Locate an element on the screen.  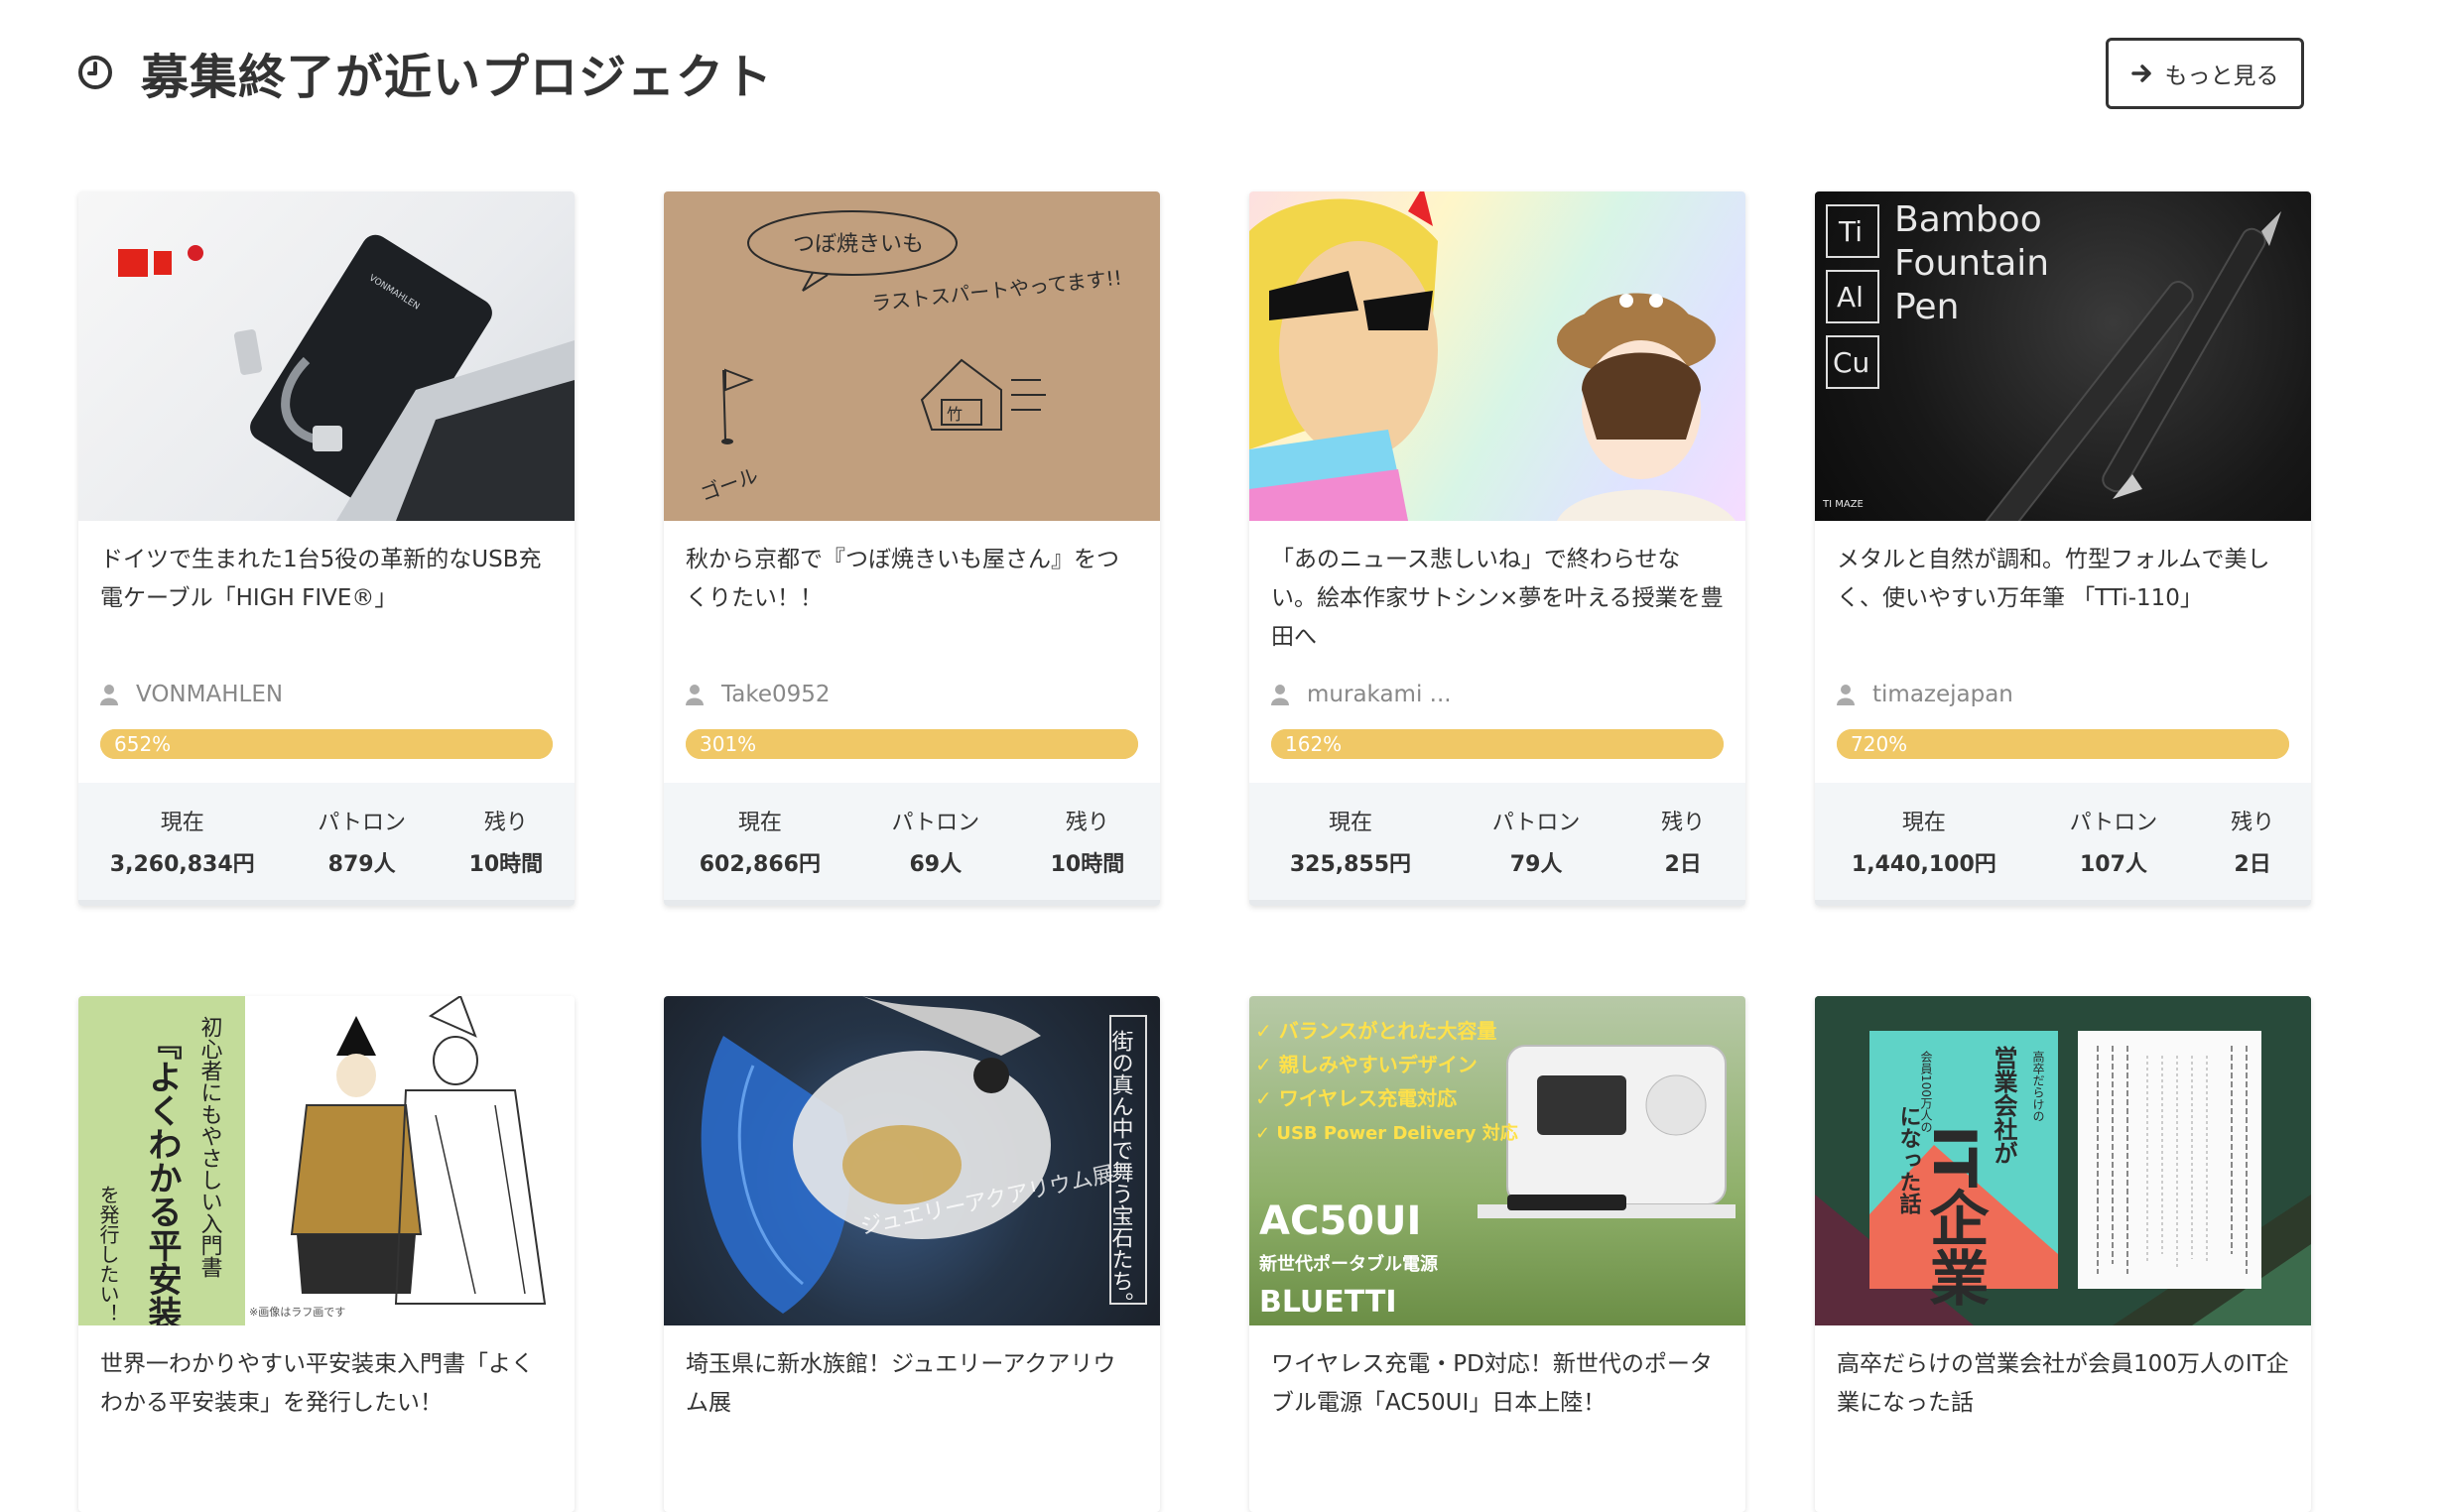
project-stats: 現在 325,855円 パトロン 79人 残り 2日 is located at coordinates (1497, 844).